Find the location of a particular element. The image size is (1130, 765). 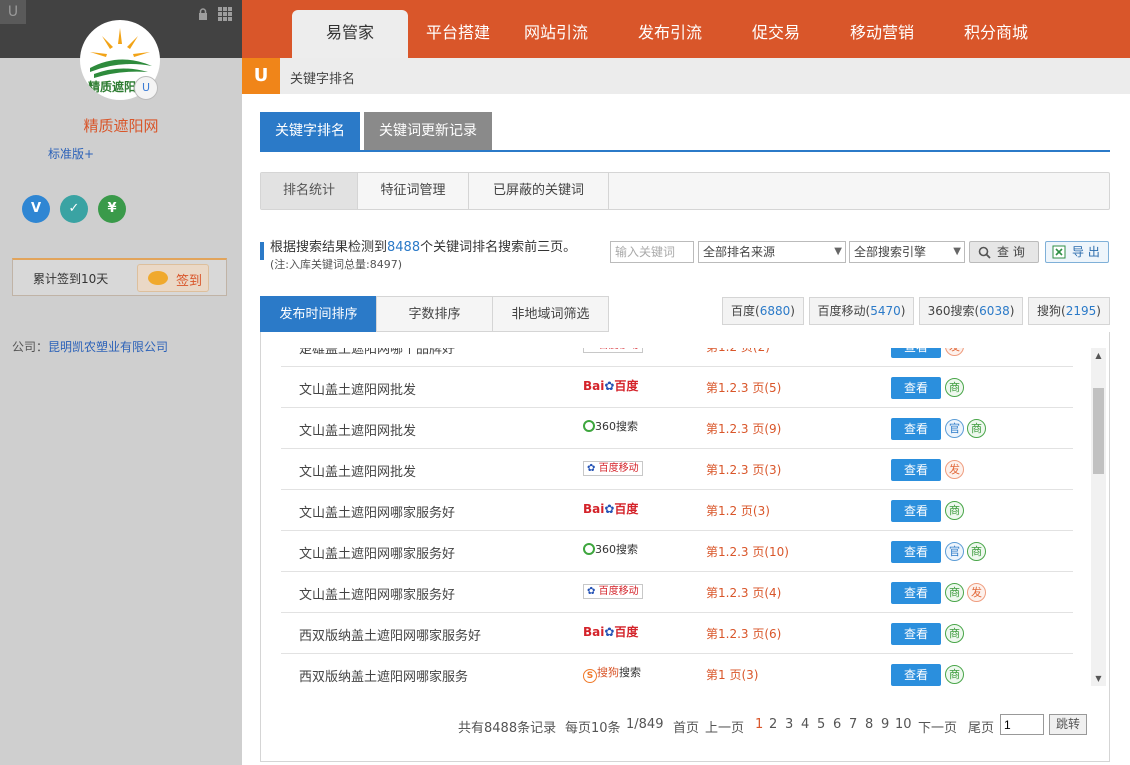

summary-bar is located at coordinates (262, 251).